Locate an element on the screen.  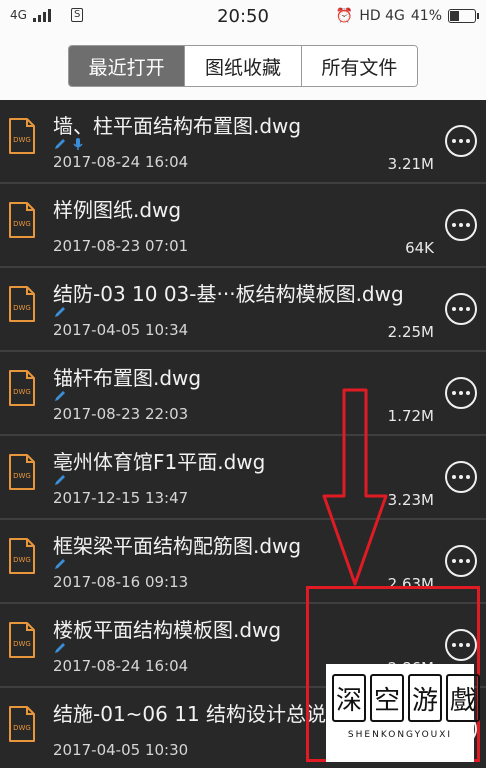
mic-icon is located at coordinates (78, 144).